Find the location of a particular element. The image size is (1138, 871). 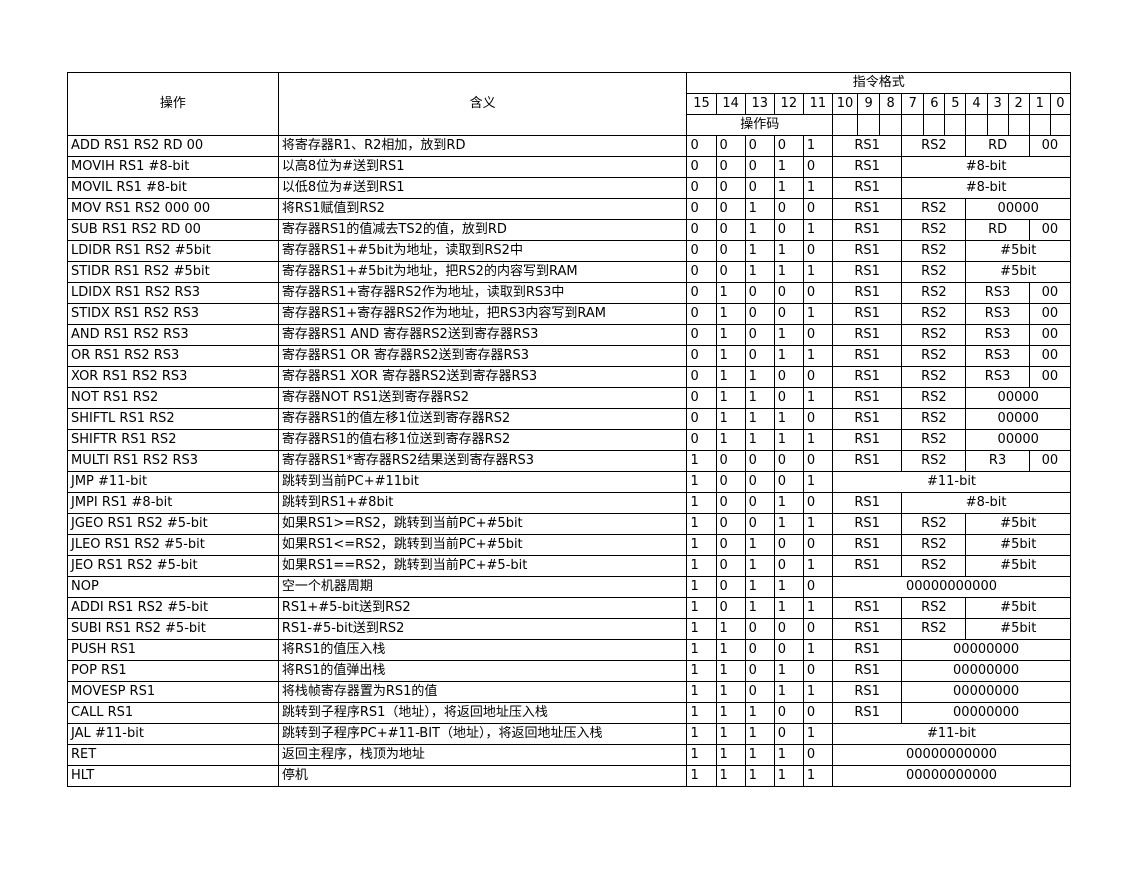

instruction-meaning: 将RS1的值压入栈 is located at coordinates (482, 650).